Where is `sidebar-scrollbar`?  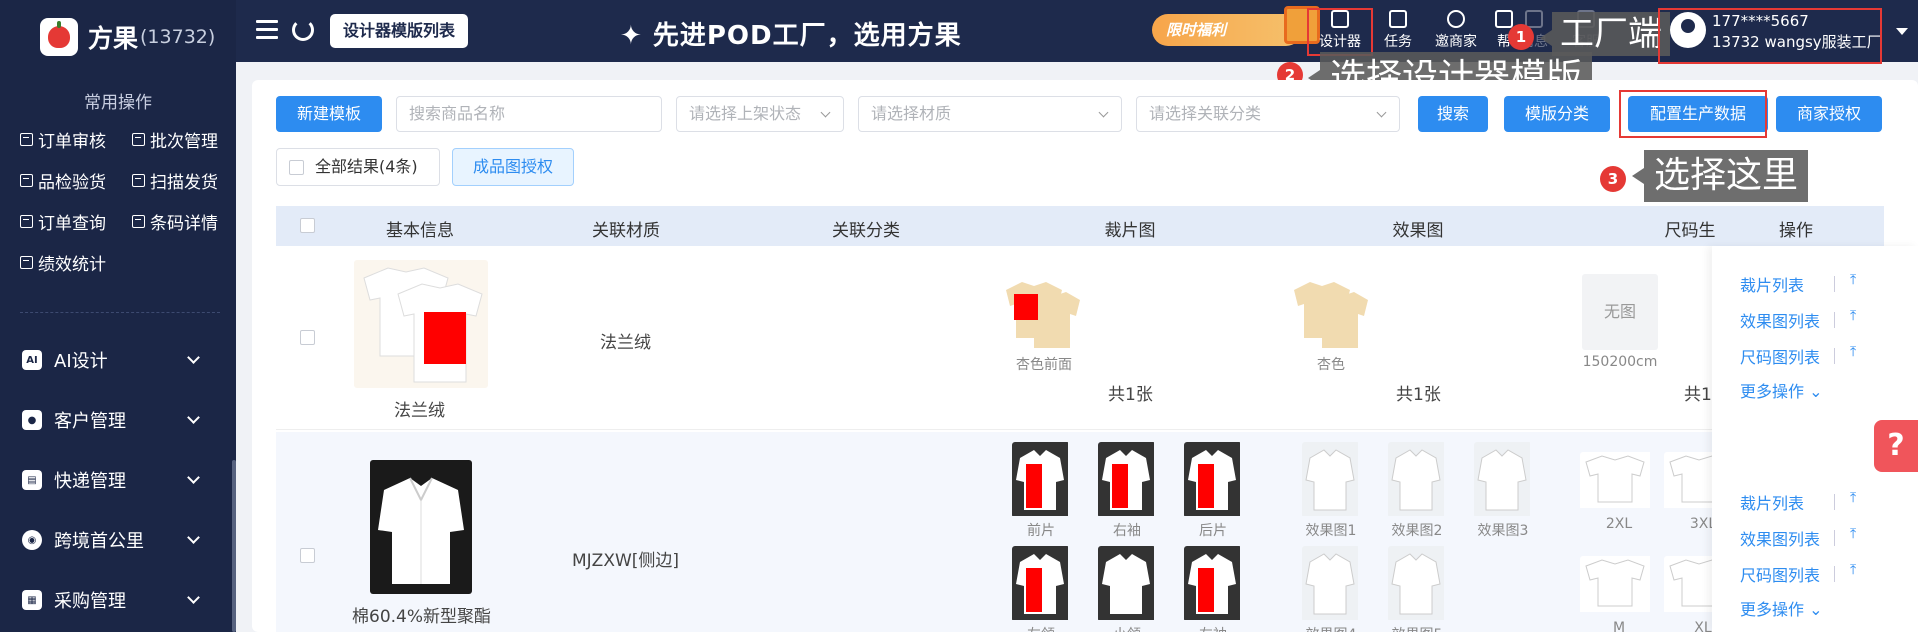 sidebar-scrollbar is located at coordinates (234, 546).